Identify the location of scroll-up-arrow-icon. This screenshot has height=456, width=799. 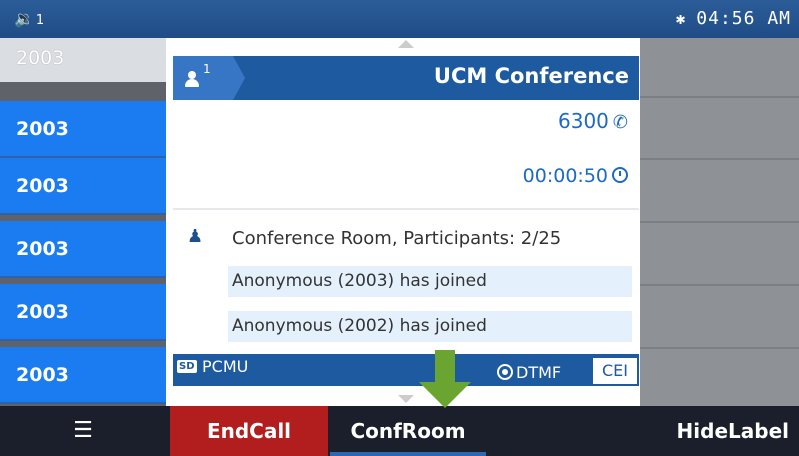
(406, 44).